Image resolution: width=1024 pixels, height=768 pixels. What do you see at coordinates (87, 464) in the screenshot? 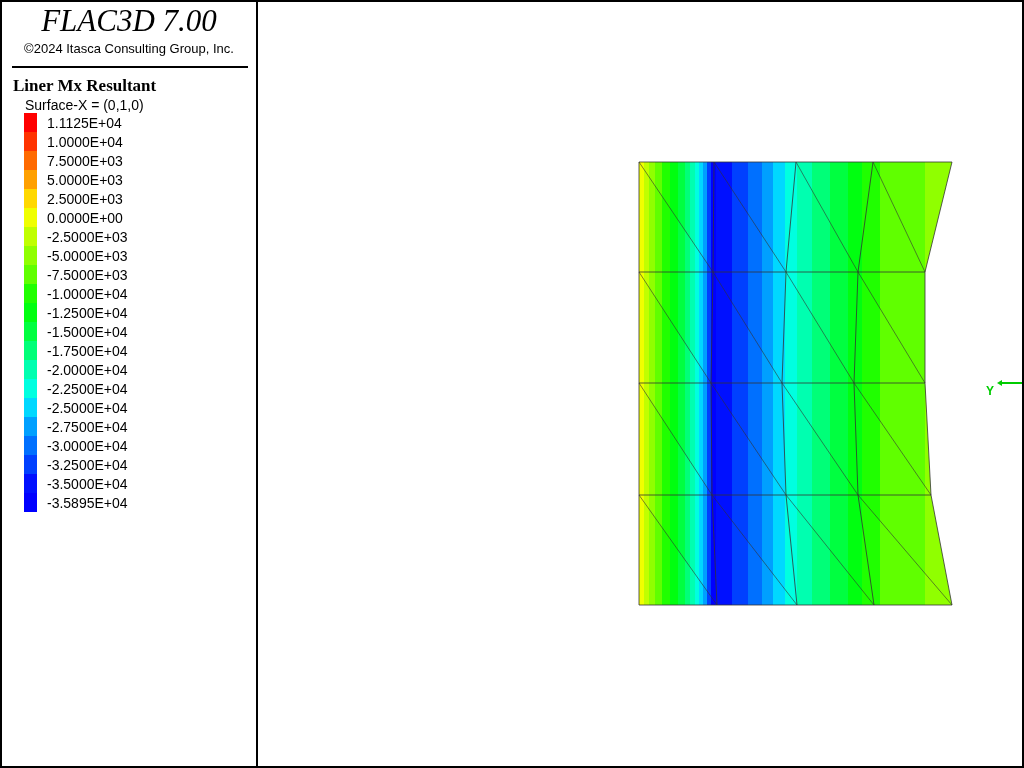
I see `legend-value: -3.2500E+04` at bounding box center [87, 464].